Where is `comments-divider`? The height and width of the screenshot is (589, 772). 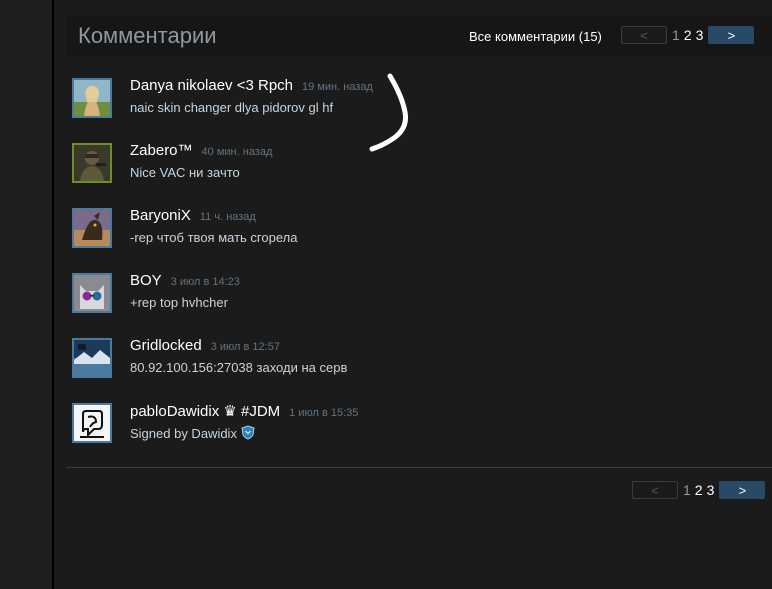 comments-divider is located at coordinates (419, 467).